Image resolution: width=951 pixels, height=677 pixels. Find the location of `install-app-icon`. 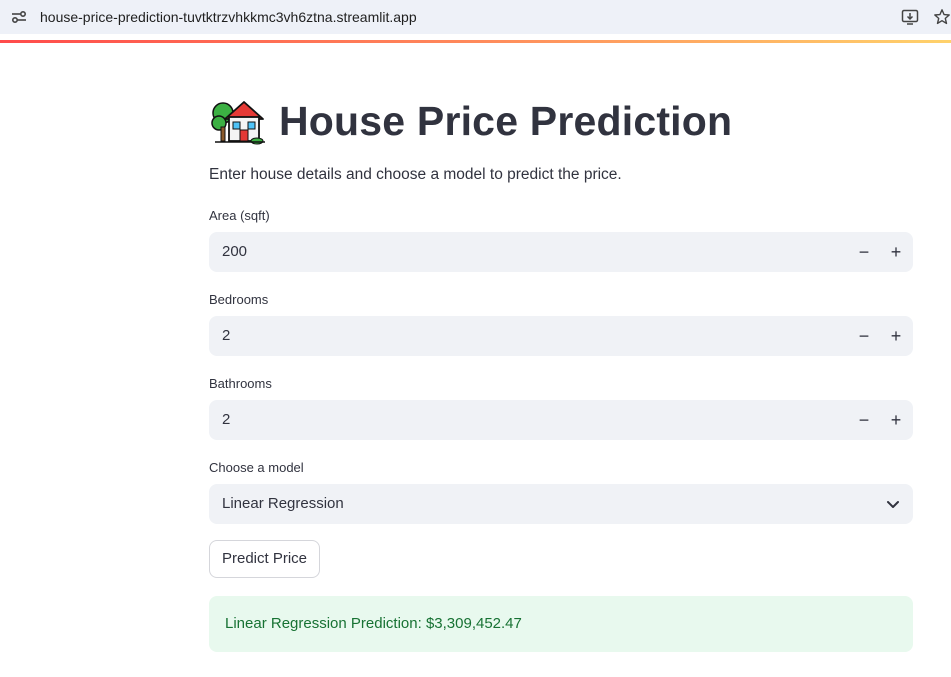

install-app-icon is located at coordinates (910, 17).